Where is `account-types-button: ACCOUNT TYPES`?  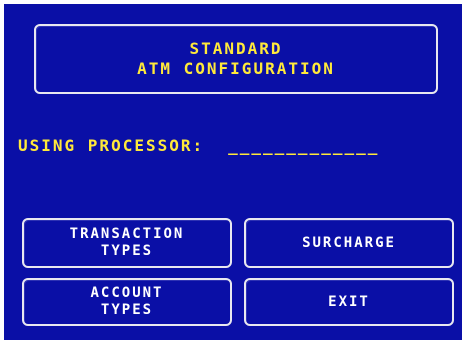 account-types-button: ACCOUNT TYPES is located at coordinates (127, 302).